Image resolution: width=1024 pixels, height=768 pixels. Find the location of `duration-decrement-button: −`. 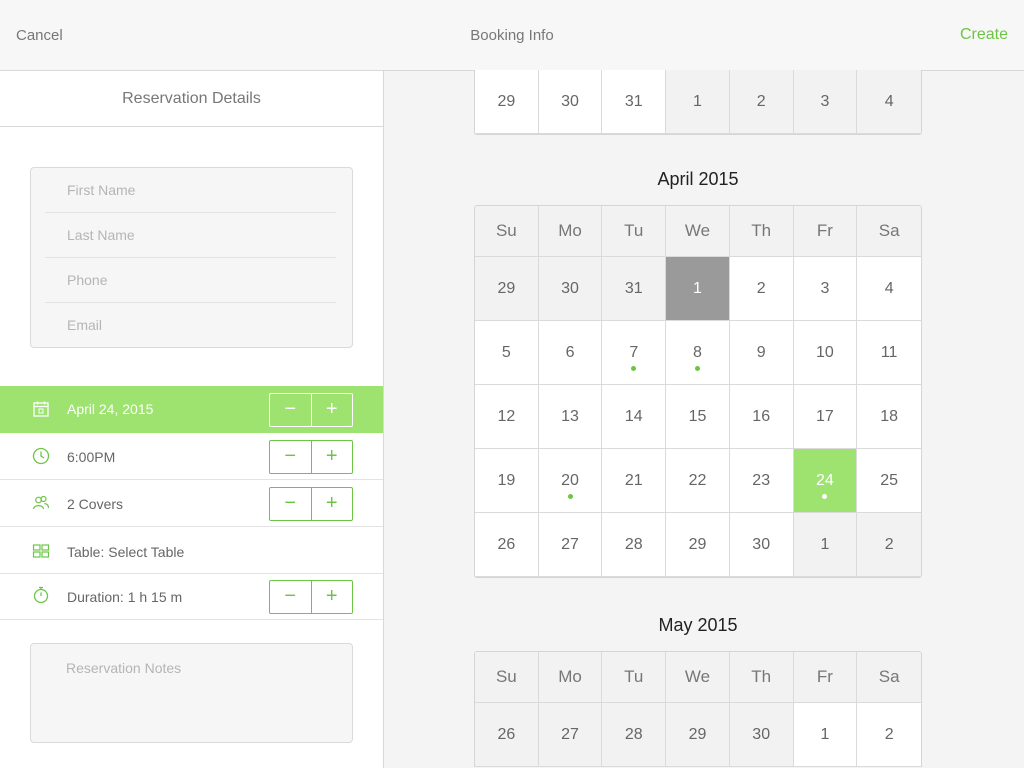

duration-decrement-button: − is located at coordinates (291, 597).